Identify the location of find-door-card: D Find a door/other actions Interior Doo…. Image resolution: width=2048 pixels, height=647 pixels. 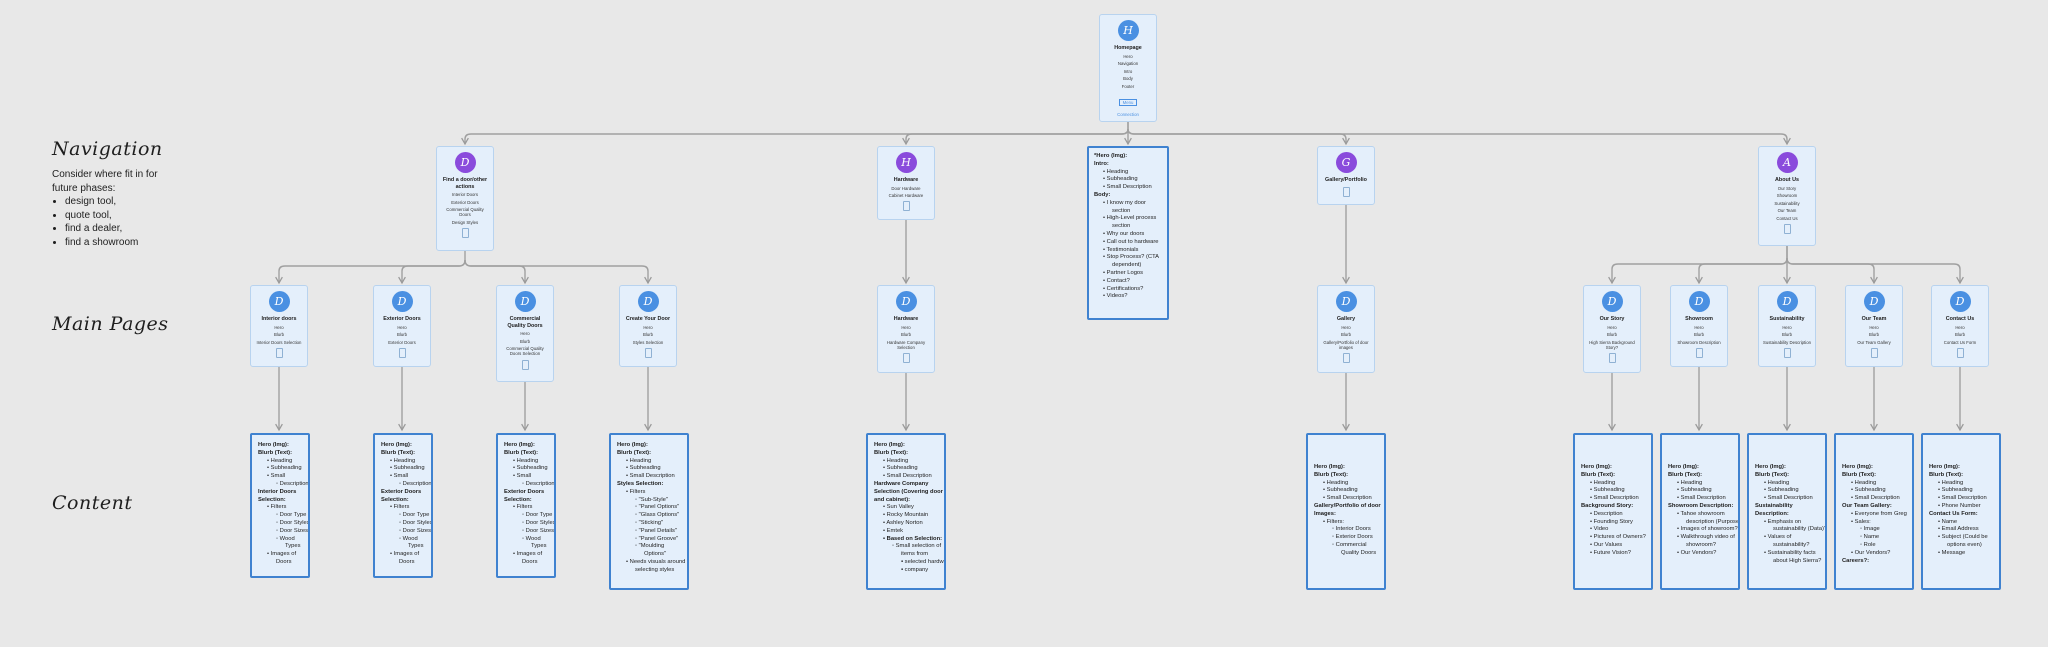
(465, 198).